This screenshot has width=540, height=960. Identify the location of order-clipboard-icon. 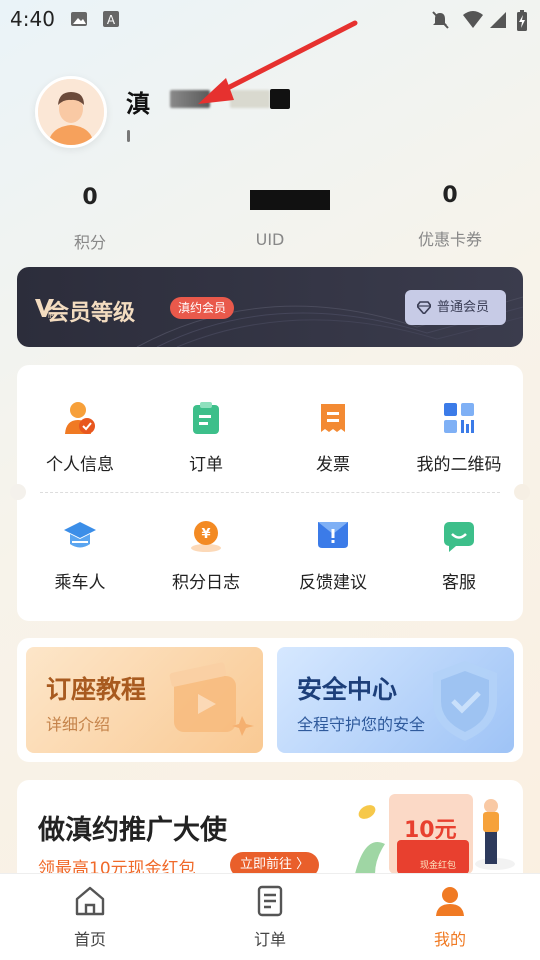
(206, 418).